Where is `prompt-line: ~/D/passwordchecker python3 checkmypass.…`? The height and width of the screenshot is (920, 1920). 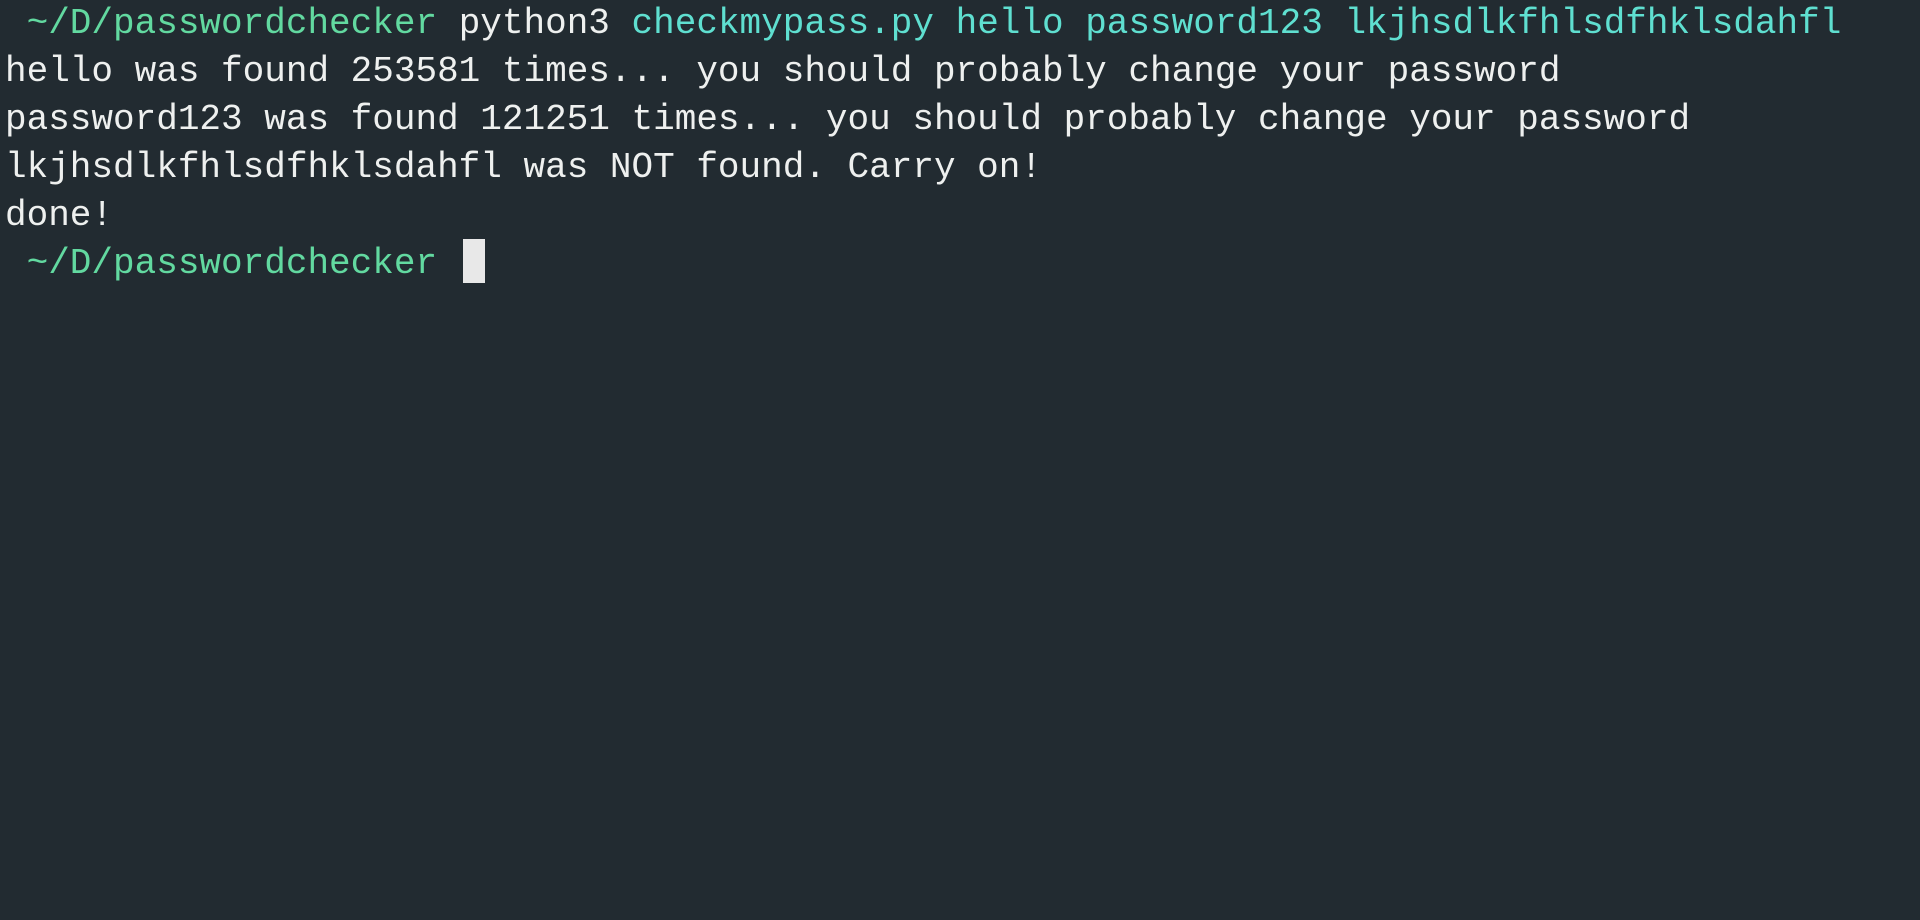
prompt-line: ~/D/passwordchecker python3 checkmypass.… is located at coordinates (962, 24).